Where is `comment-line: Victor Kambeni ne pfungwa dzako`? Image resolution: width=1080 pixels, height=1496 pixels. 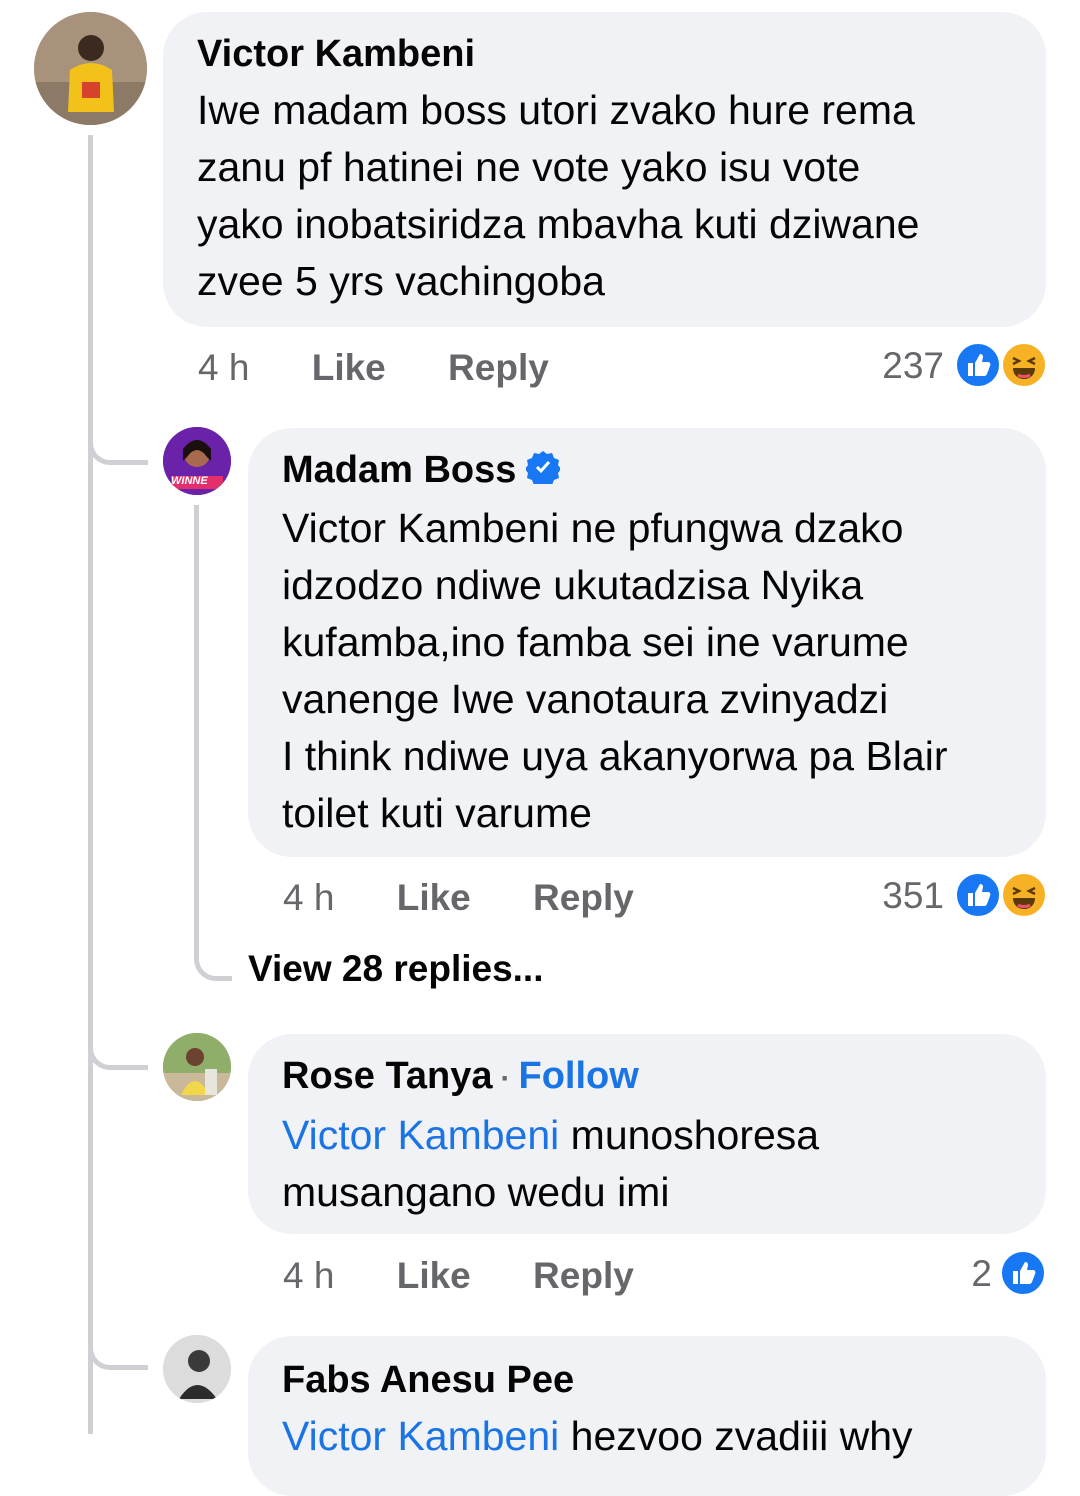
comment-line: Victor Kambeni ne pfungwa dzako is located at coordinates (593, 527).